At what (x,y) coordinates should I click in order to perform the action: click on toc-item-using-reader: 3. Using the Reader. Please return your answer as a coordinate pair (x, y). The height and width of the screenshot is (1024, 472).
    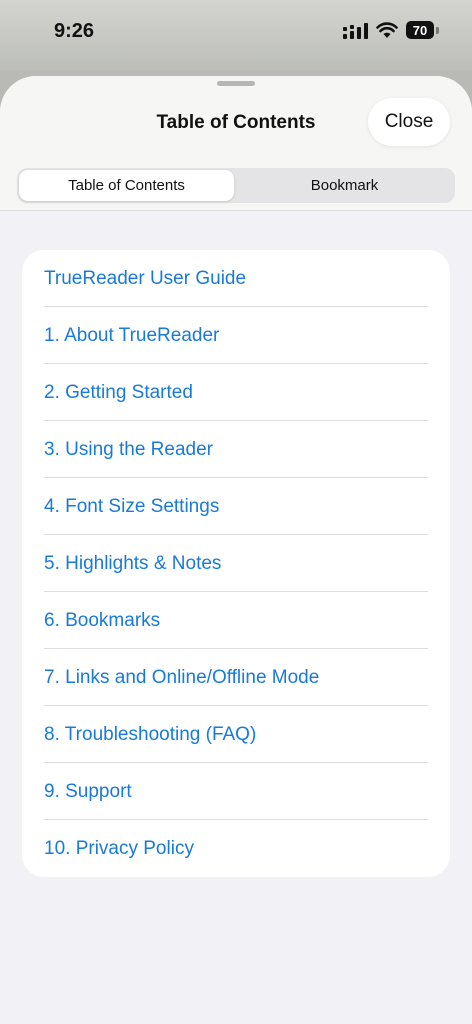
    Looking at the image, I should click on (236, 449).